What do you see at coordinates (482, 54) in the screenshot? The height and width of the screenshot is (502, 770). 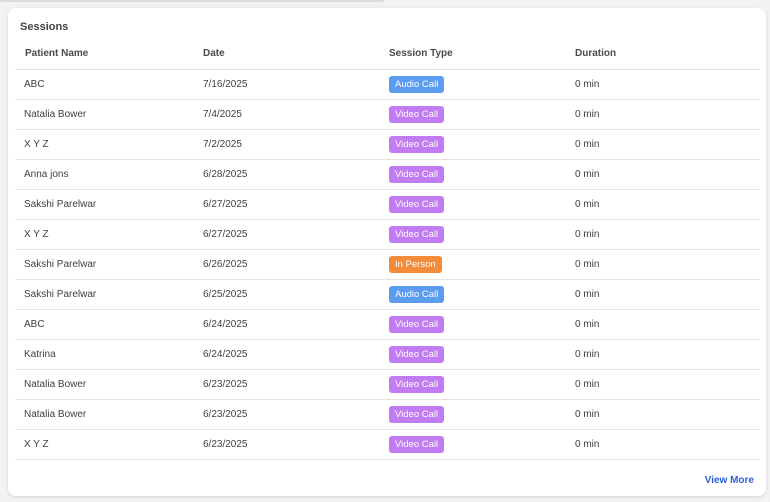 I see `header-session-type: Session Type` at bounding box center [482, 54].